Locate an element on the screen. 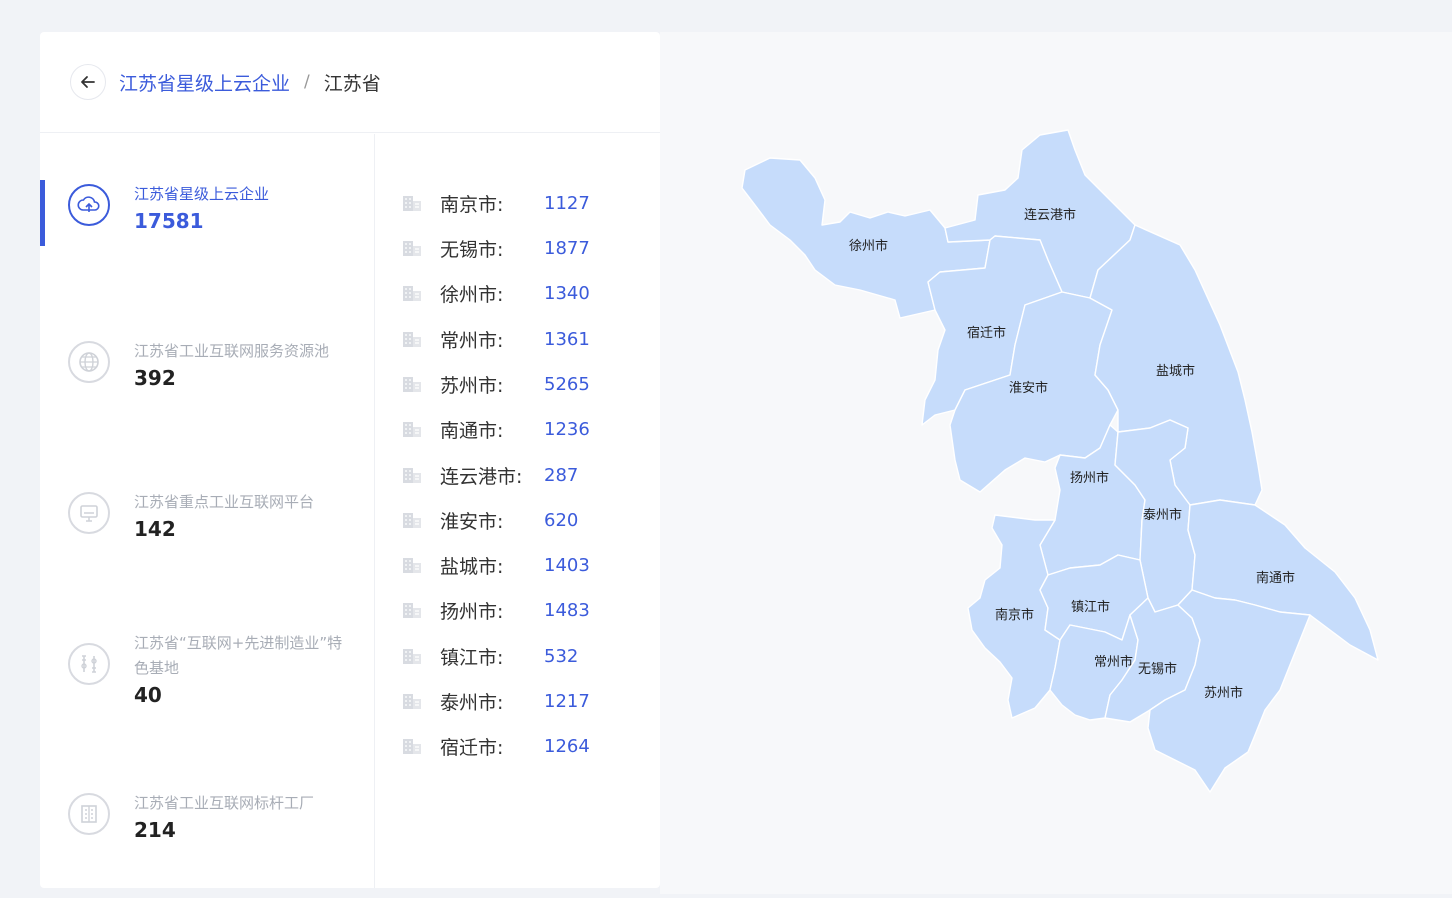 The height and width of the screenshot is (898, 1452). city-name: 泰州市: is located at coordinates (472, 702).